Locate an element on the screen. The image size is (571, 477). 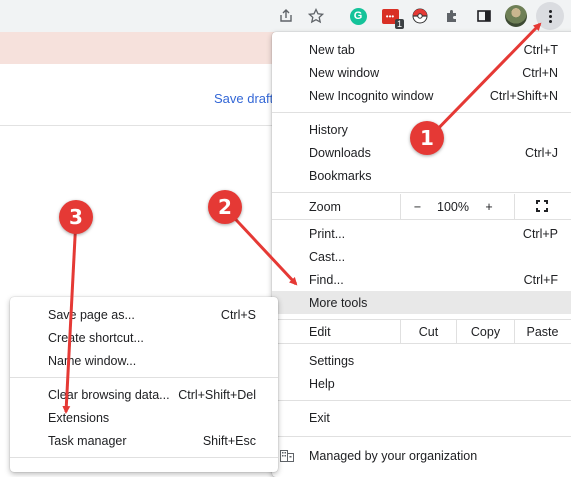
callout-1: 1 is located at coordinates (427, 138).